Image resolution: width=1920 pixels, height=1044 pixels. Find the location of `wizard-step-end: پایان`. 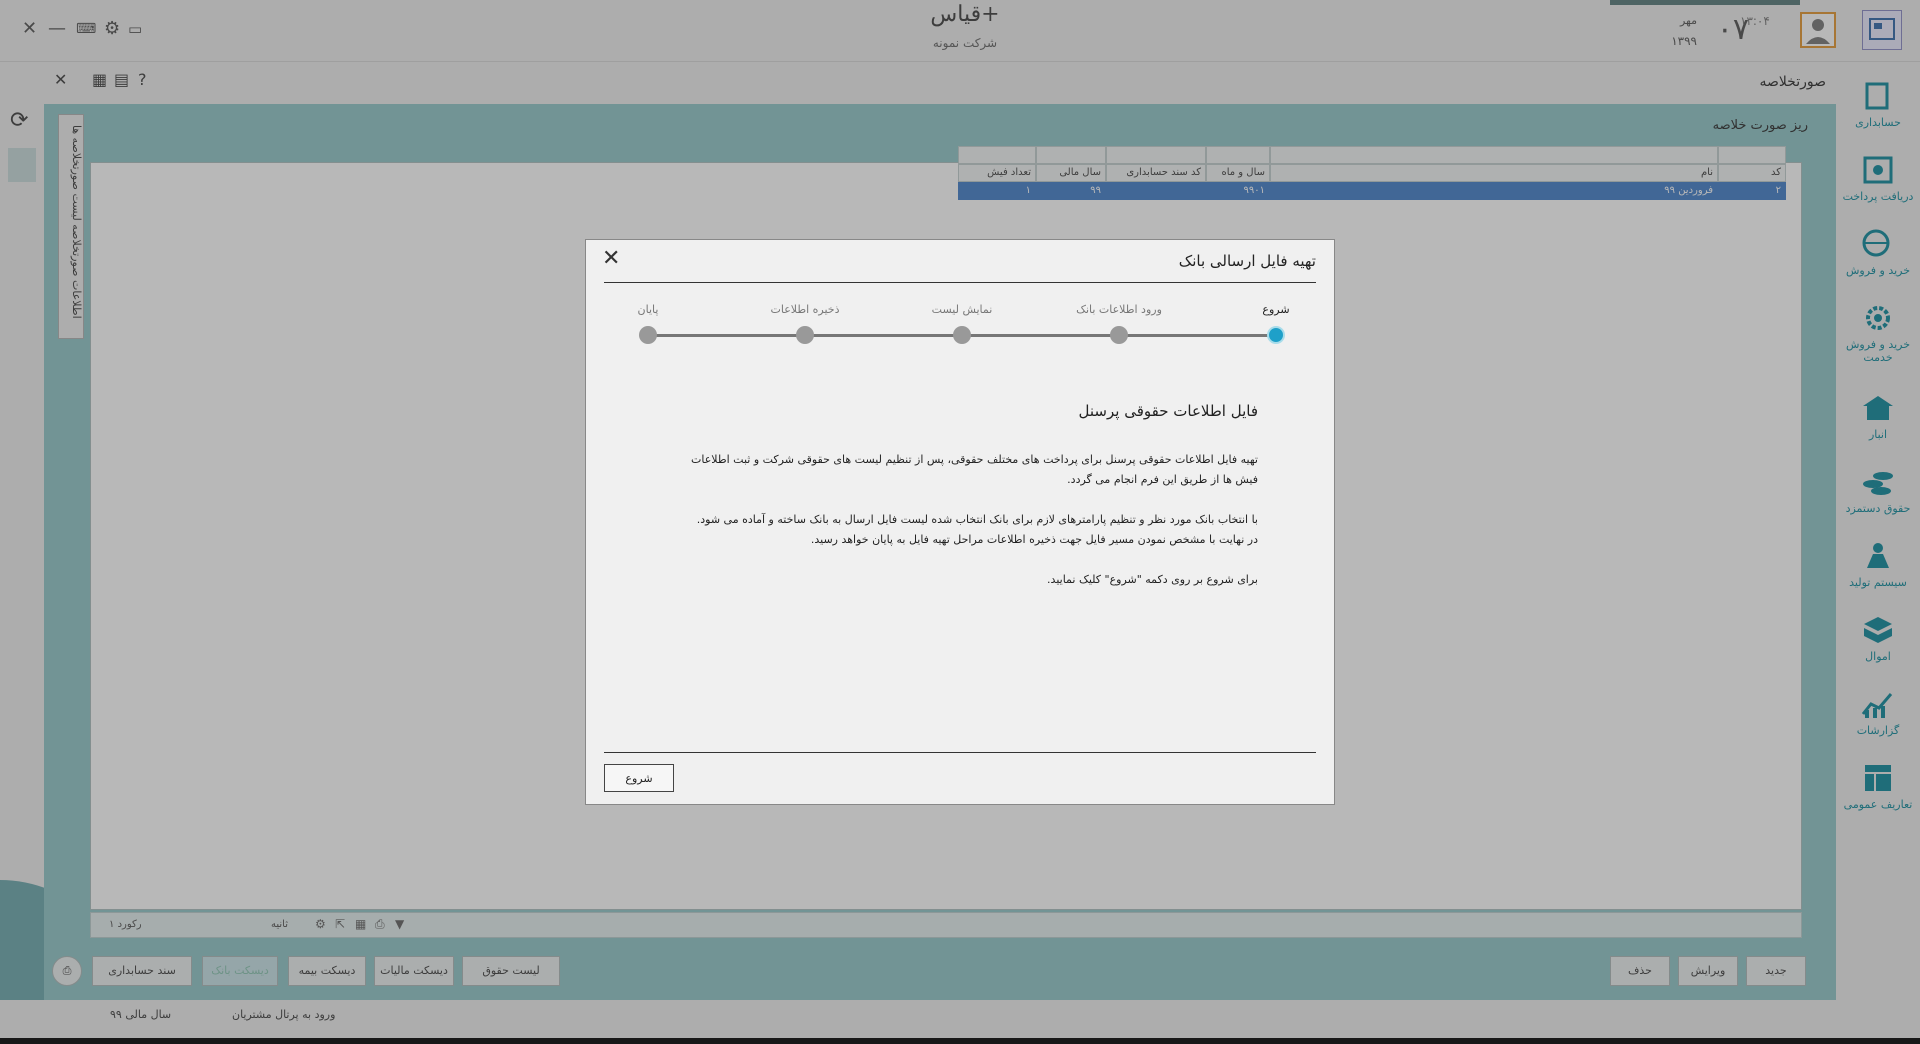

wizard-step-end: پایان is located at coordinates (648, 322).